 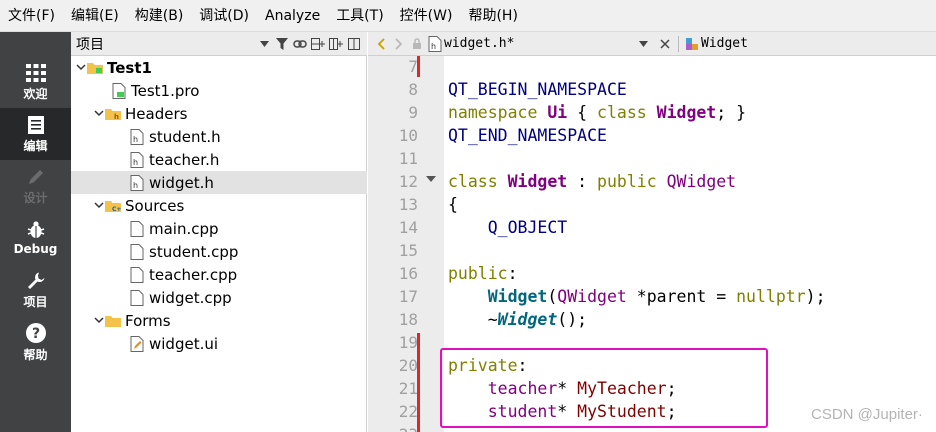 What do you see at coordinates (35, 186) in the screenshot?
I see `mode-design: 设计` at bounding box center [35, 186].